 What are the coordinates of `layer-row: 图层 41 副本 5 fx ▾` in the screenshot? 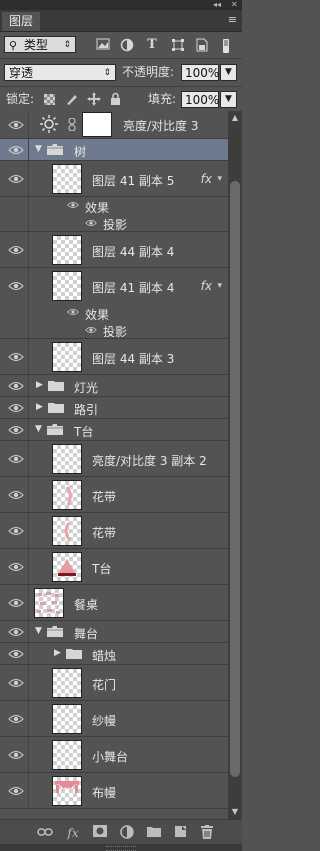 It's located at (114, 179).